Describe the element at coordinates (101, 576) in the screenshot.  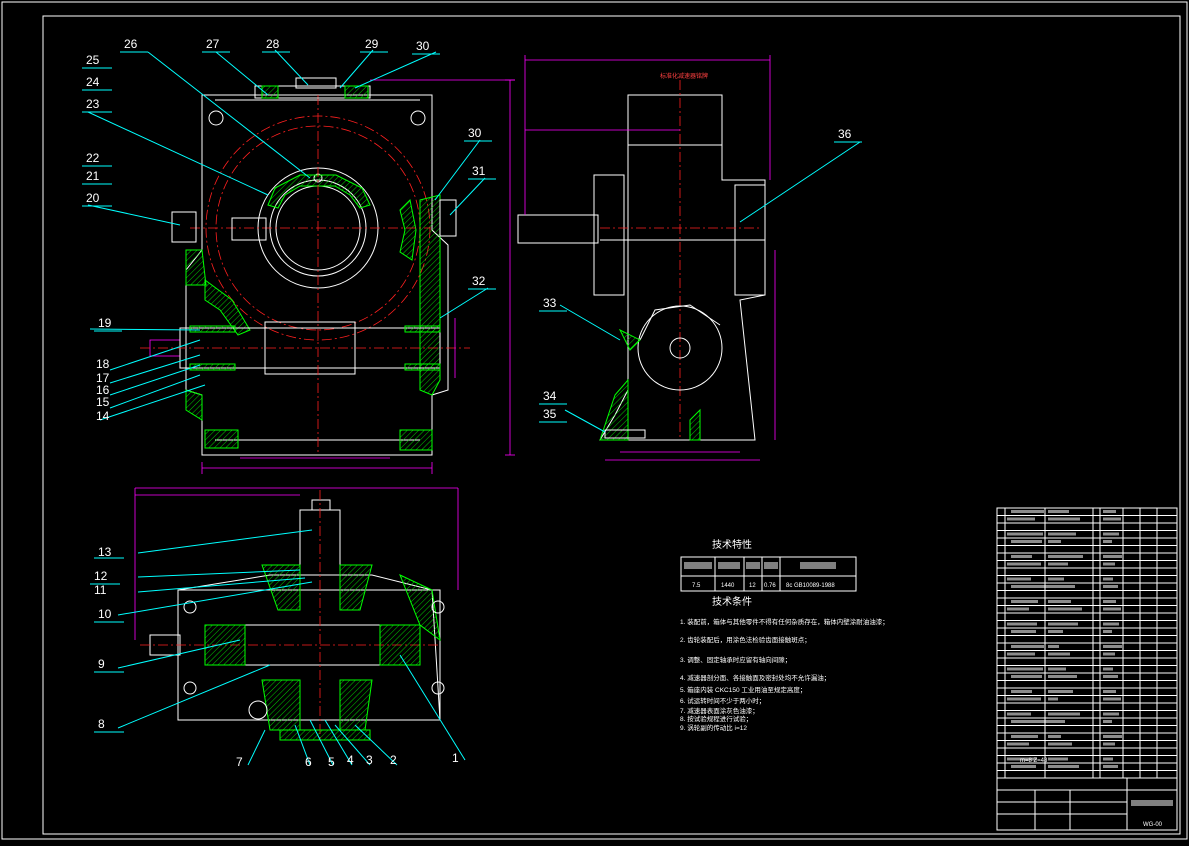
I see `part-number-12: 12` at that location.